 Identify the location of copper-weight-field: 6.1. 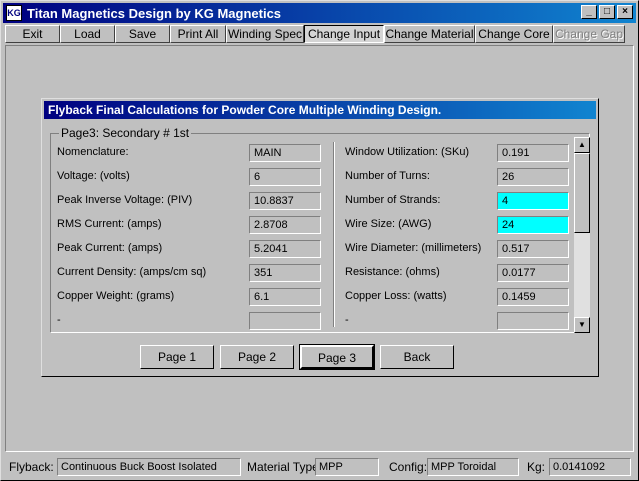
(285, 297).